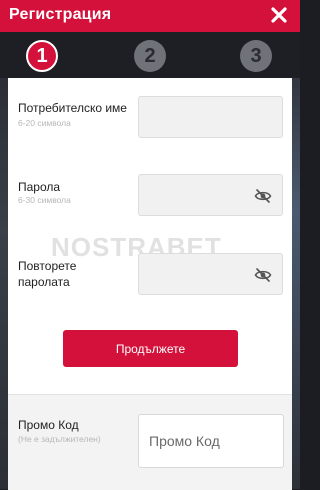  I want to click on password-label: Парола, so click(39, 187).